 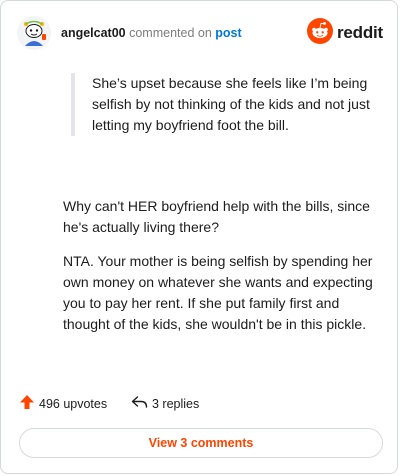 I want to click on upvote-count: 496 upvotes, so click(x=73, y=403).